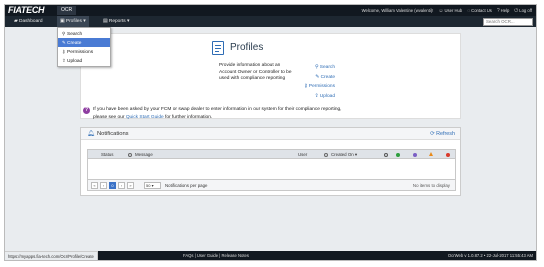 The height and width of the screenshot is (267, 544). I want to click on quick-start-guide-link: Quick Start Guide, so click(145, 117).